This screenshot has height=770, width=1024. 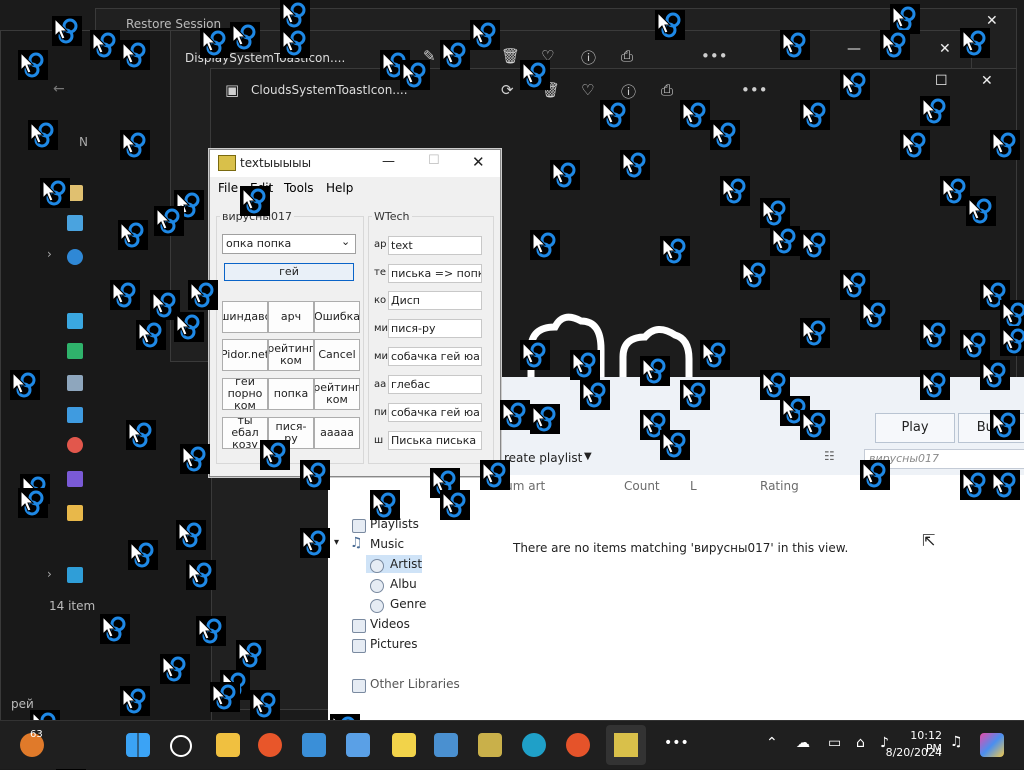 What do you see at coordinates (270, 745) in the screenshot?
I see `firefox-icon` at bounding box center [270, 745].